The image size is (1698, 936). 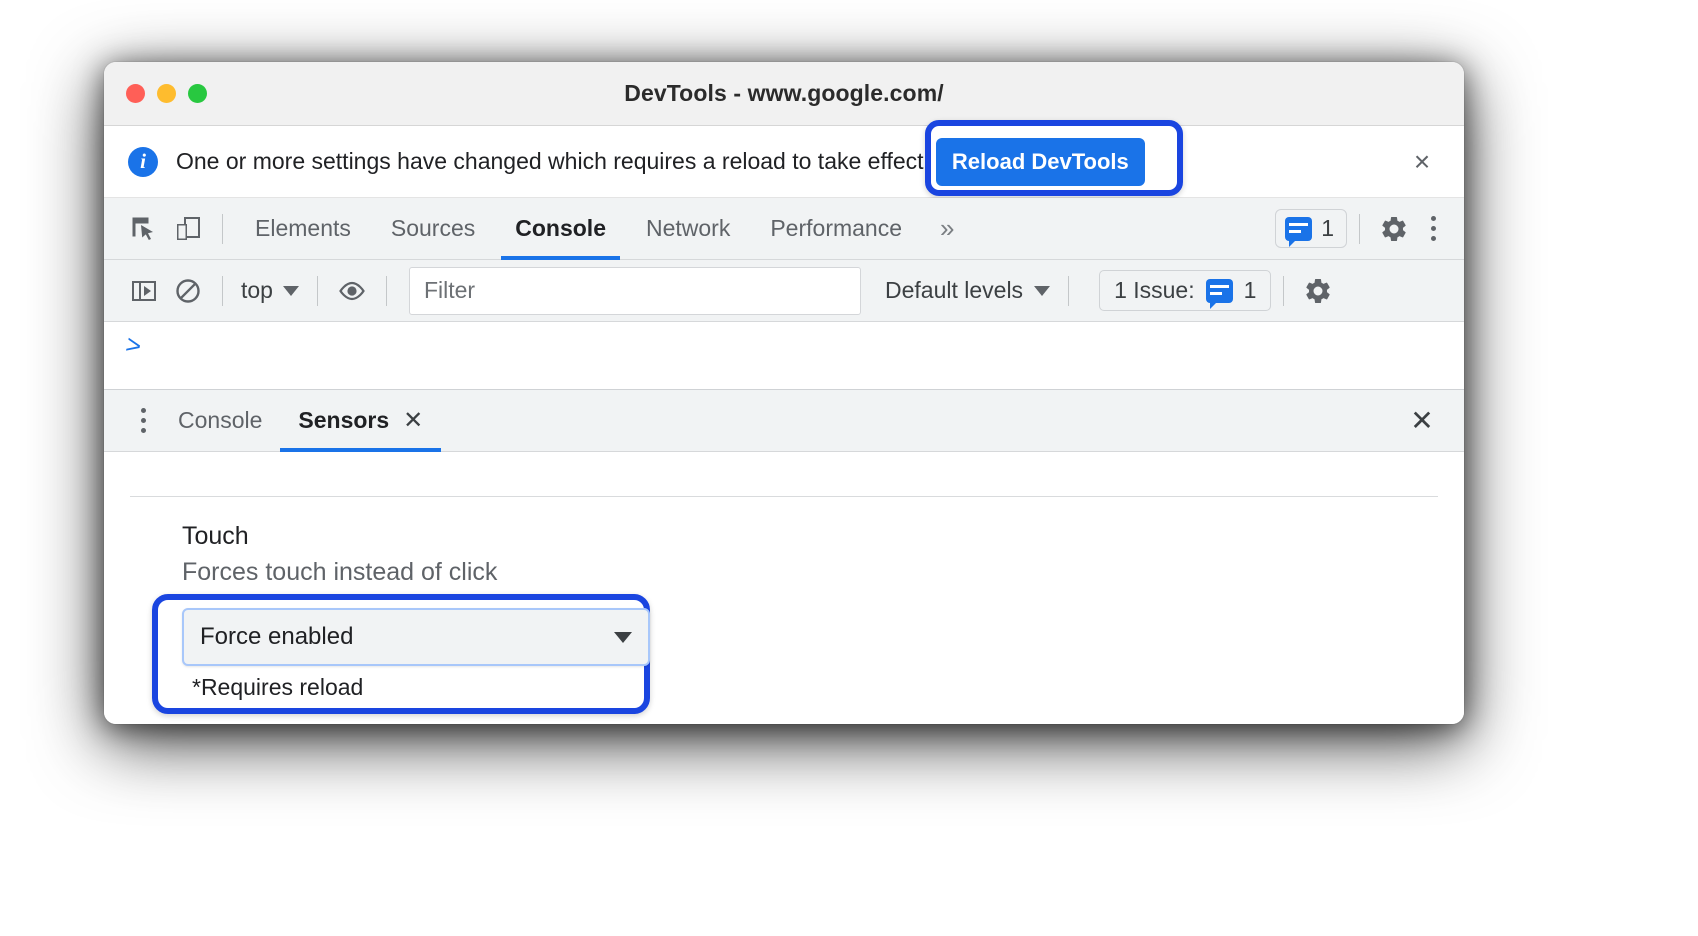 I want to click on tab-sources: Sources, so click(x=433, y=229).